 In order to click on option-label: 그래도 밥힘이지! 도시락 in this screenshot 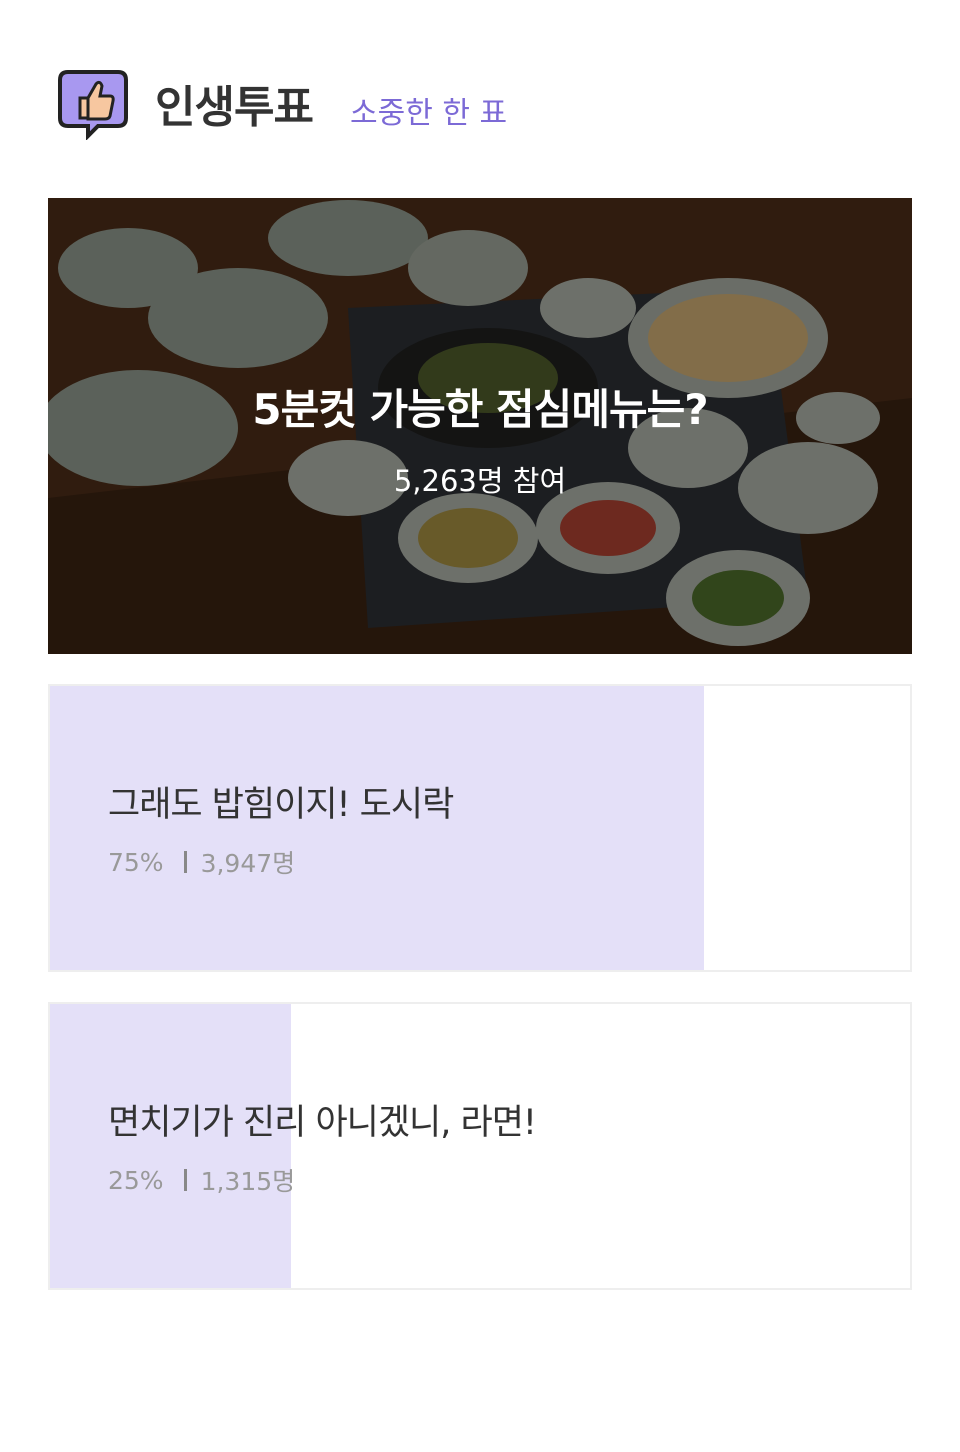, I will do `click(281, 805)`.